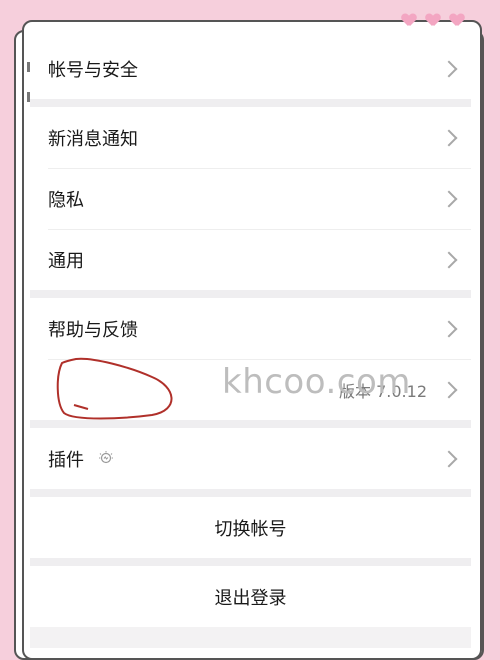  What do you see at coordinates (66, 261) in the screenshot?
I see `row-label: 通用` at bounding box center [66, 261].